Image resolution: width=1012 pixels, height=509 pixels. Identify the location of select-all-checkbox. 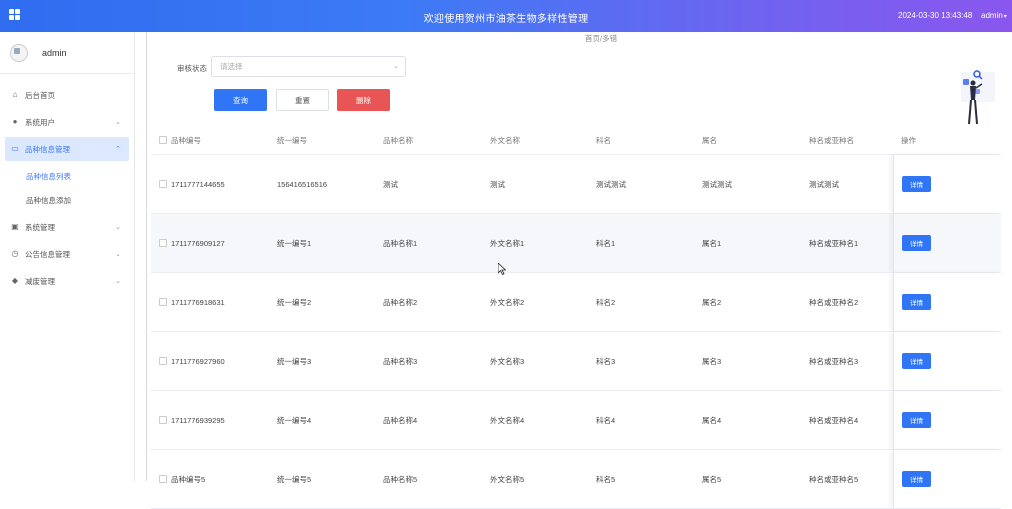
(163, 140).